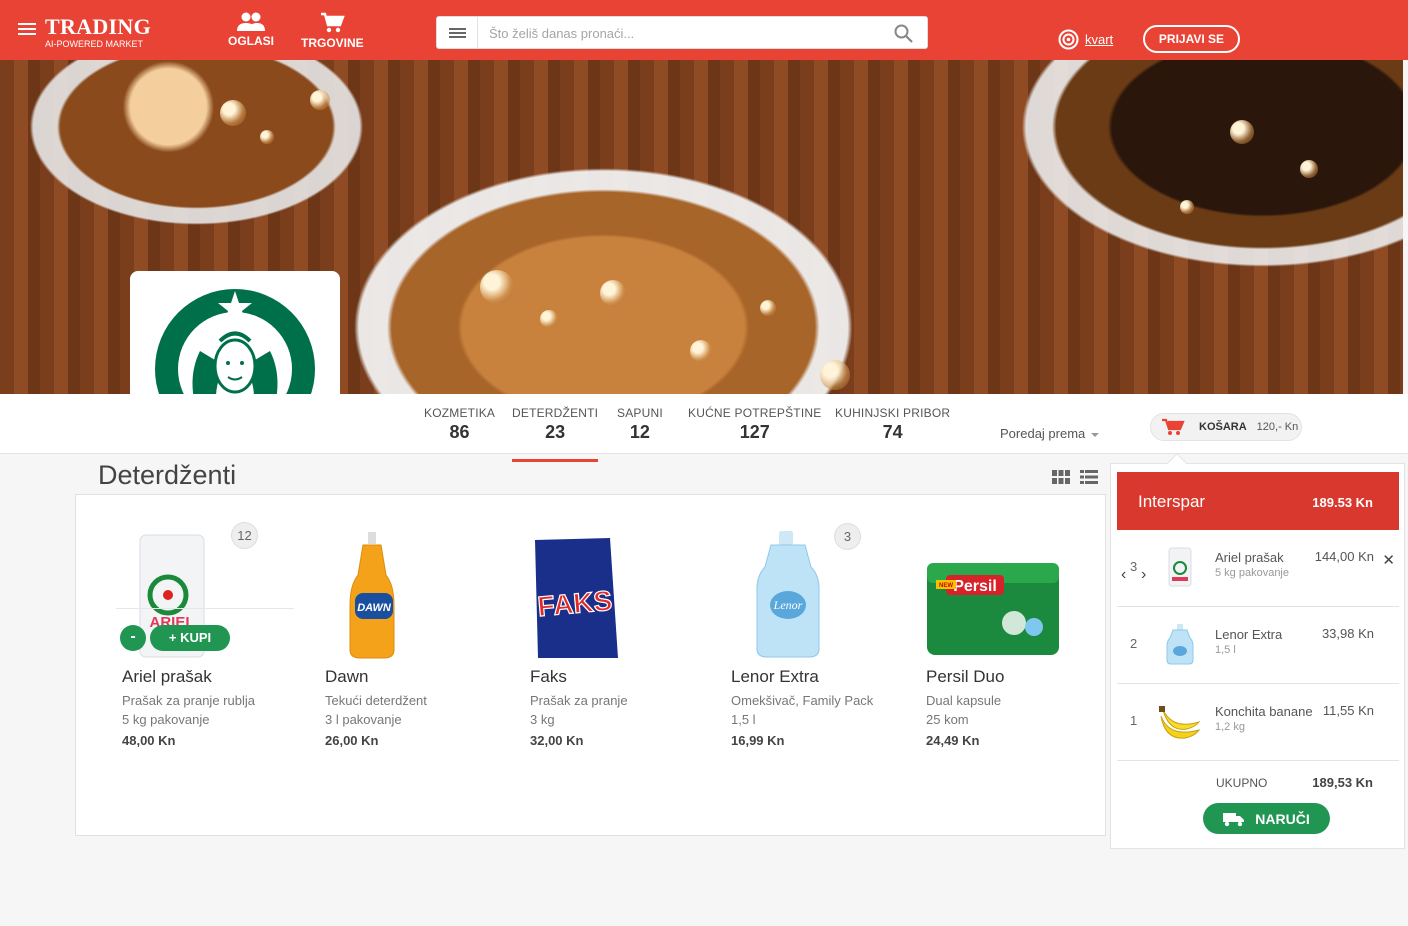 The height and width of the screenshot is (926, 1408). I want to click on cart-item-quantity: 3, so click(1134, 566).